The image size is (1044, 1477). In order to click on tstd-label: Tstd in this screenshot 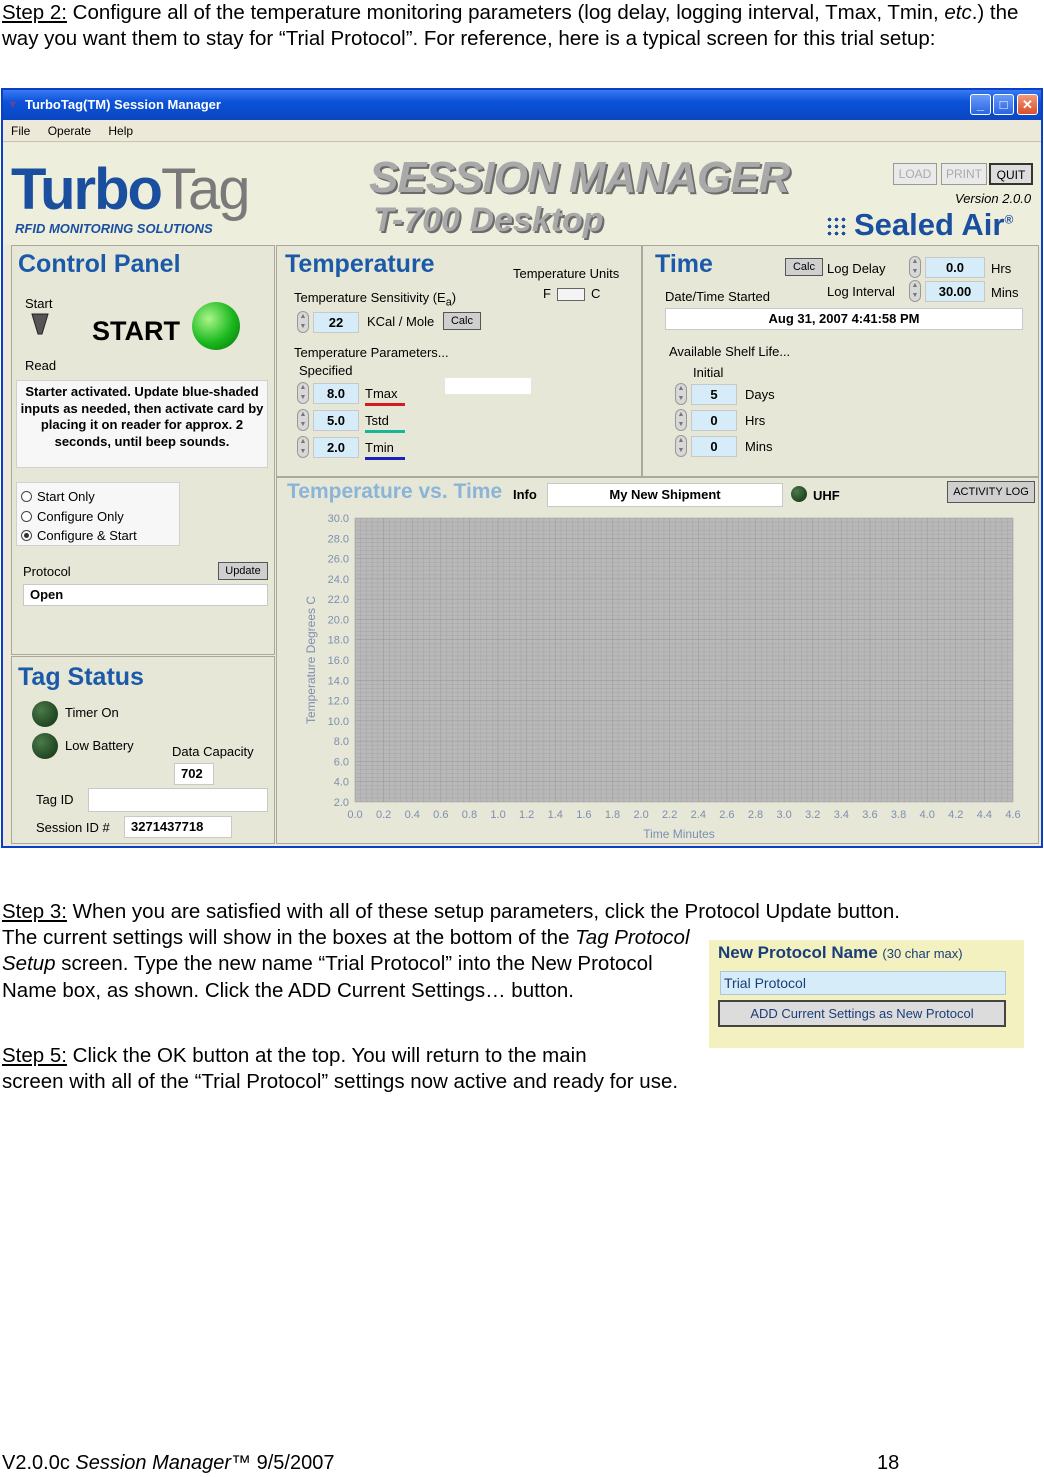, I will do `click(377, 420)`.